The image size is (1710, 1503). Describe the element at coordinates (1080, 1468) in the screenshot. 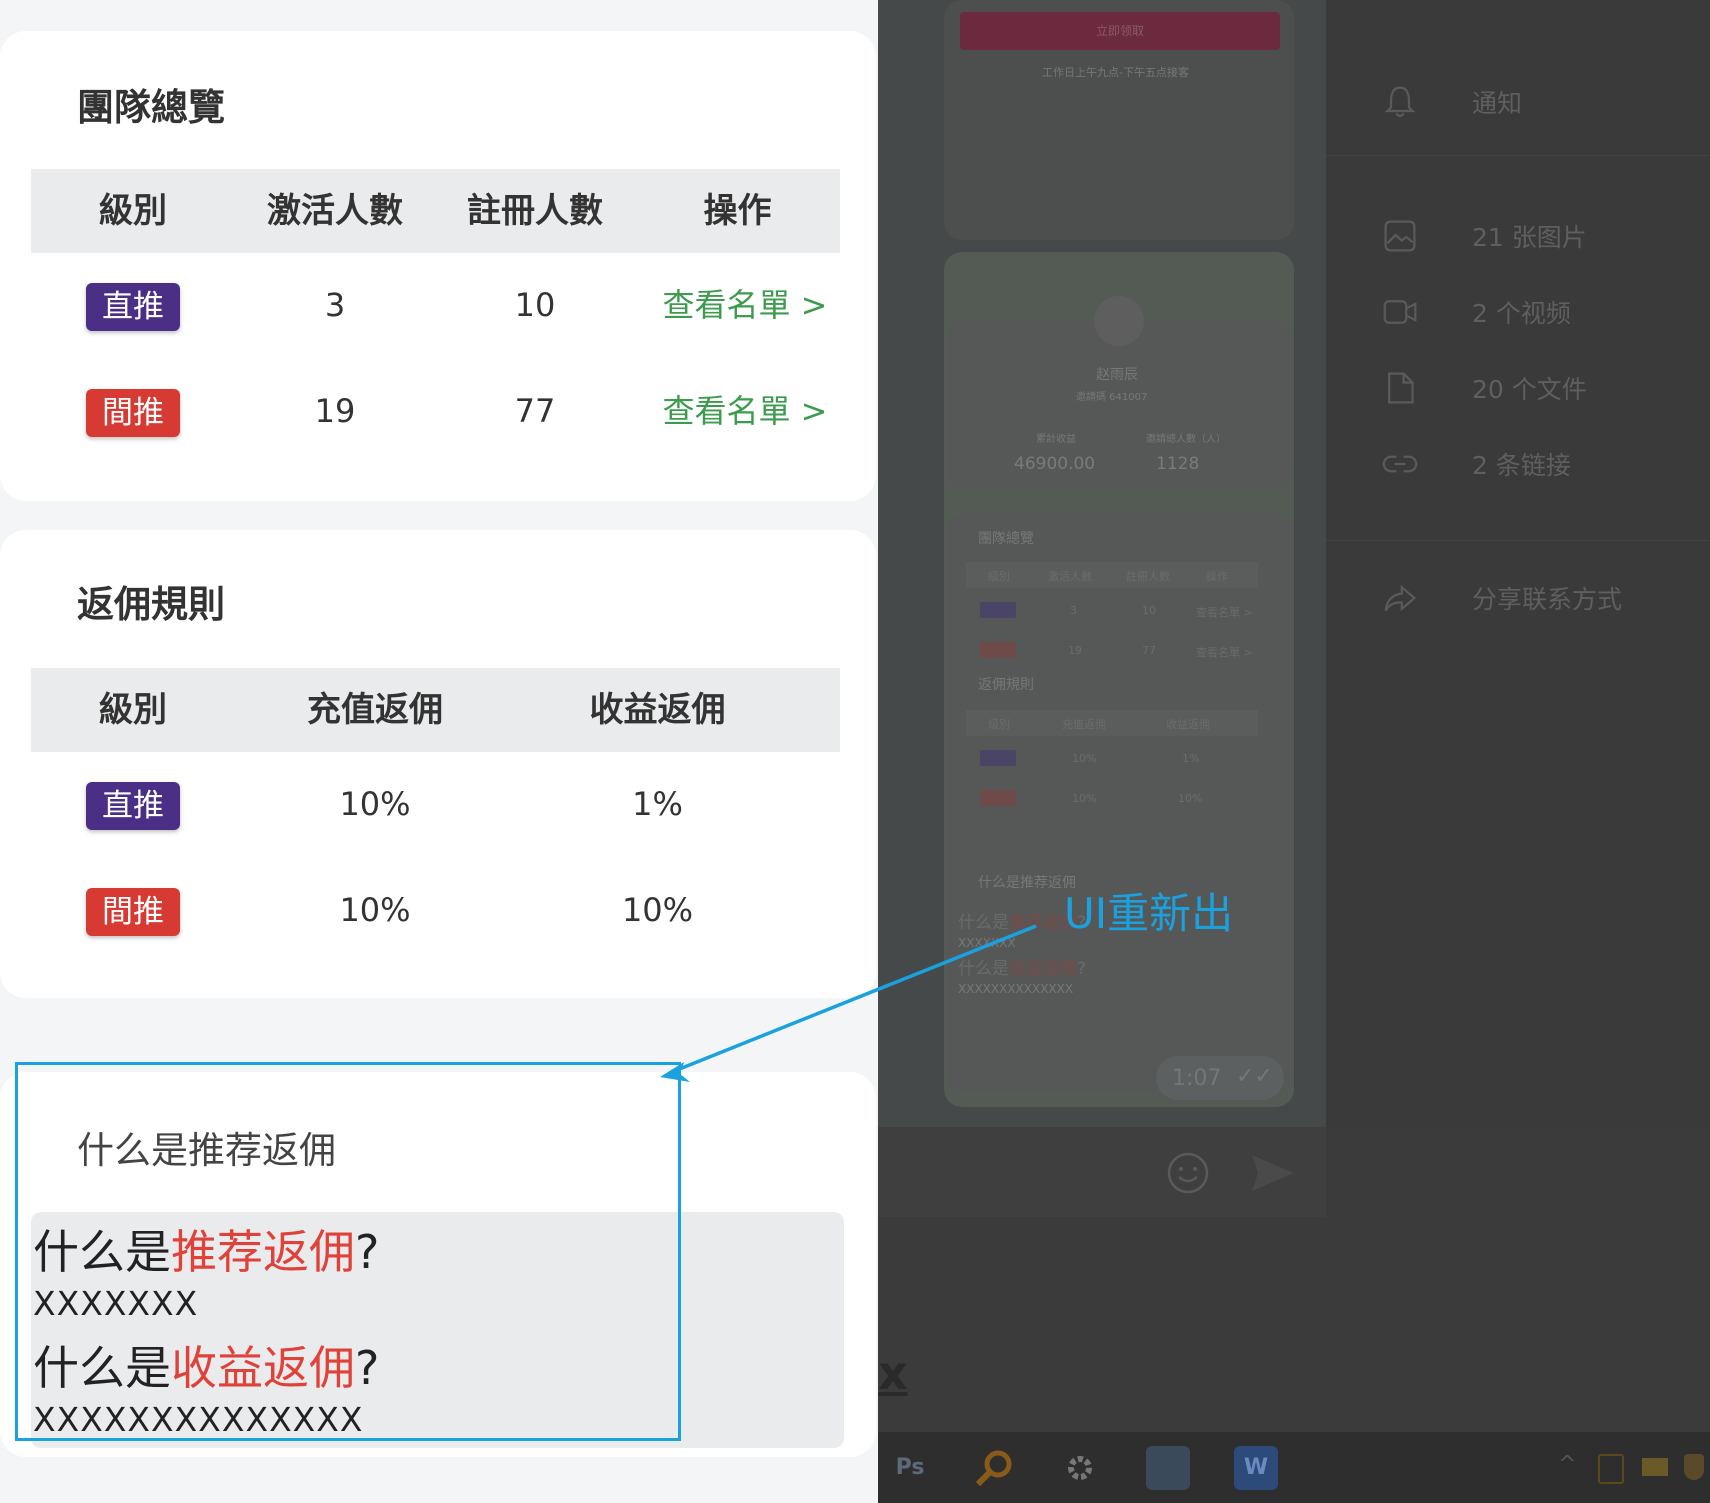

I see `settings-gear-icon` at that location.